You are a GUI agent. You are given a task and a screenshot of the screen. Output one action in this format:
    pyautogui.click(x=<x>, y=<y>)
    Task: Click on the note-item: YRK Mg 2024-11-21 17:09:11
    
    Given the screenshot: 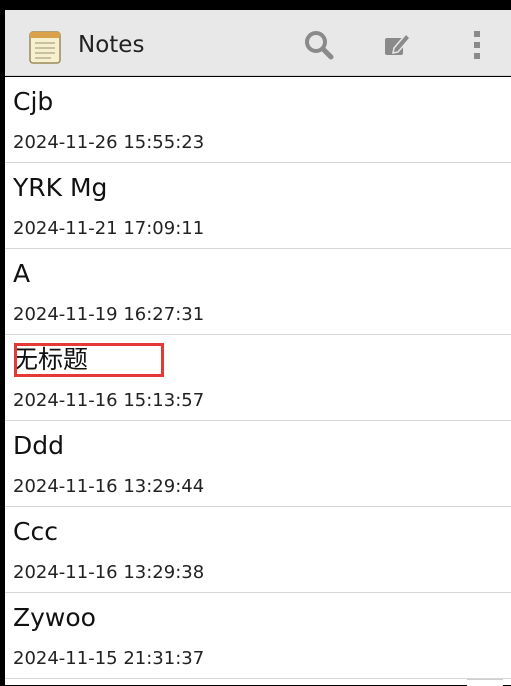 What is the action you would take?
    pyautogui.click(x=258, y=206)
    